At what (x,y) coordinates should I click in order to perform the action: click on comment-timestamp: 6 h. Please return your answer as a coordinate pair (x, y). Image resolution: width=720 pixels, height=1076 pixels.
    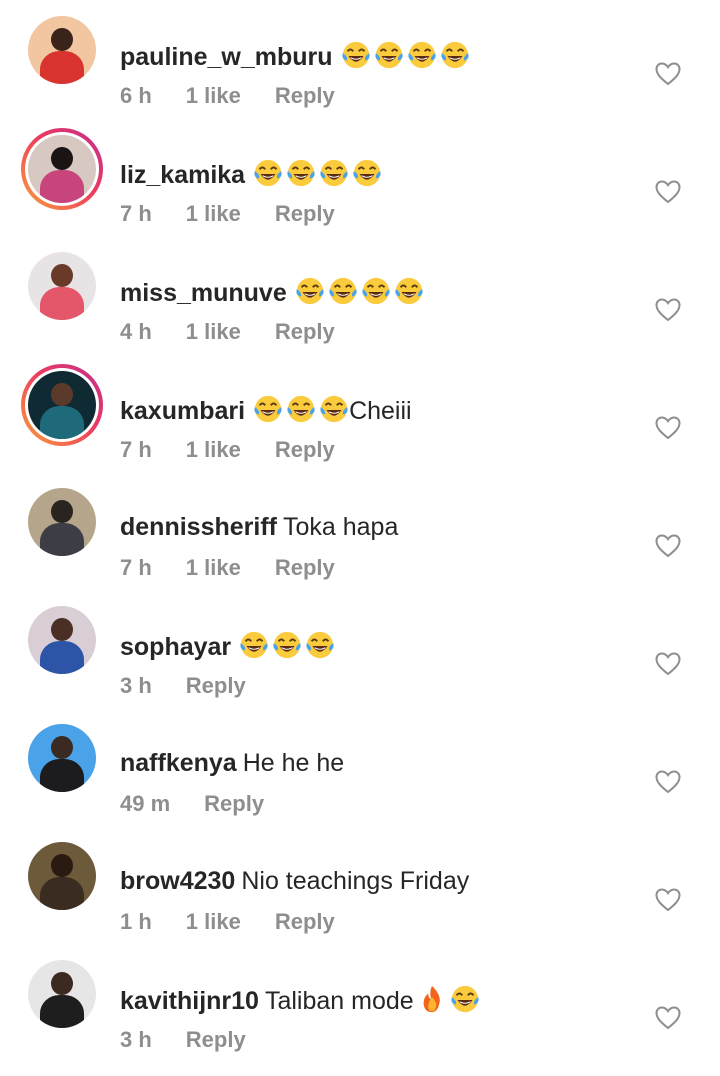
    Looking at the image, I should click on (136, 95).